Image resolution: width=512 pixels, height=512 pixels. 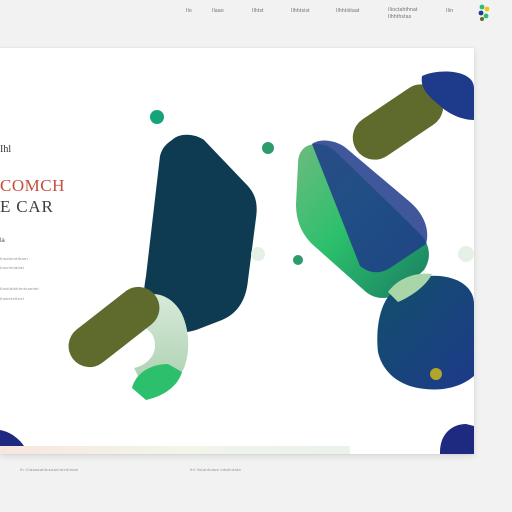 I want to click on hero-title-line-1: COMCH, so click(x=32, y=185).